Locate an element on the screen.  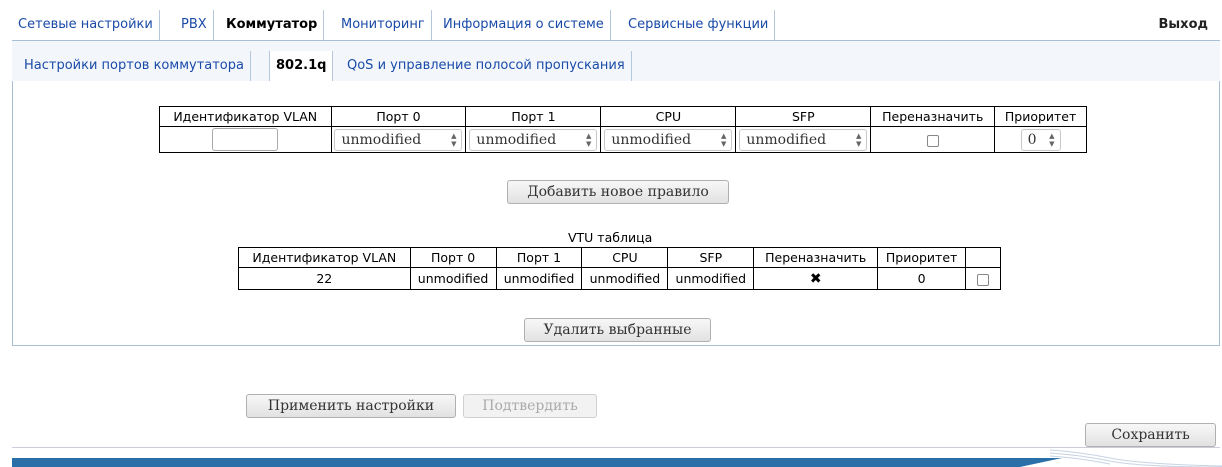
vlan-id-input is located at coordinates (245, 139).